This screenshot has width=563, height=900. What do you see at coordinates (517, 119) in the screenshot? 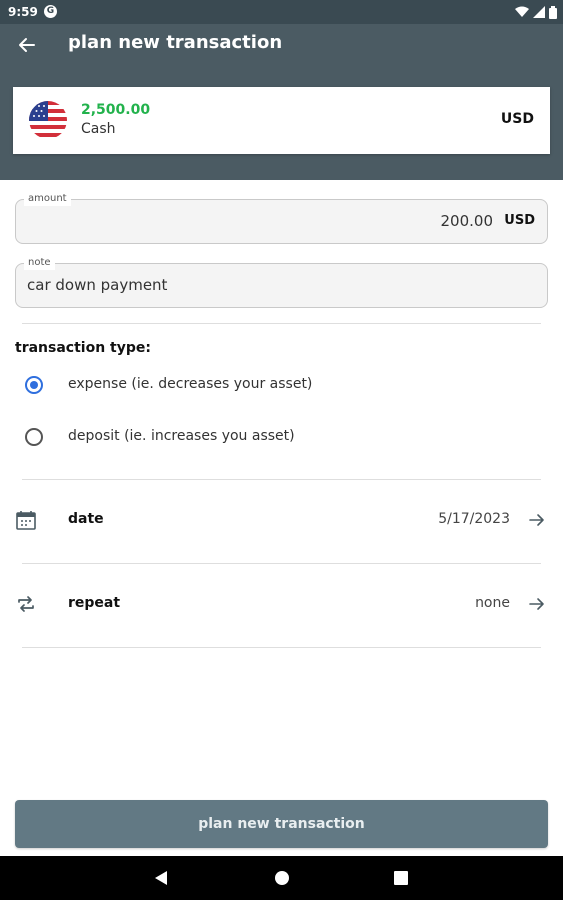
I see `account-currency: USD` at bounding box center [517, 119].